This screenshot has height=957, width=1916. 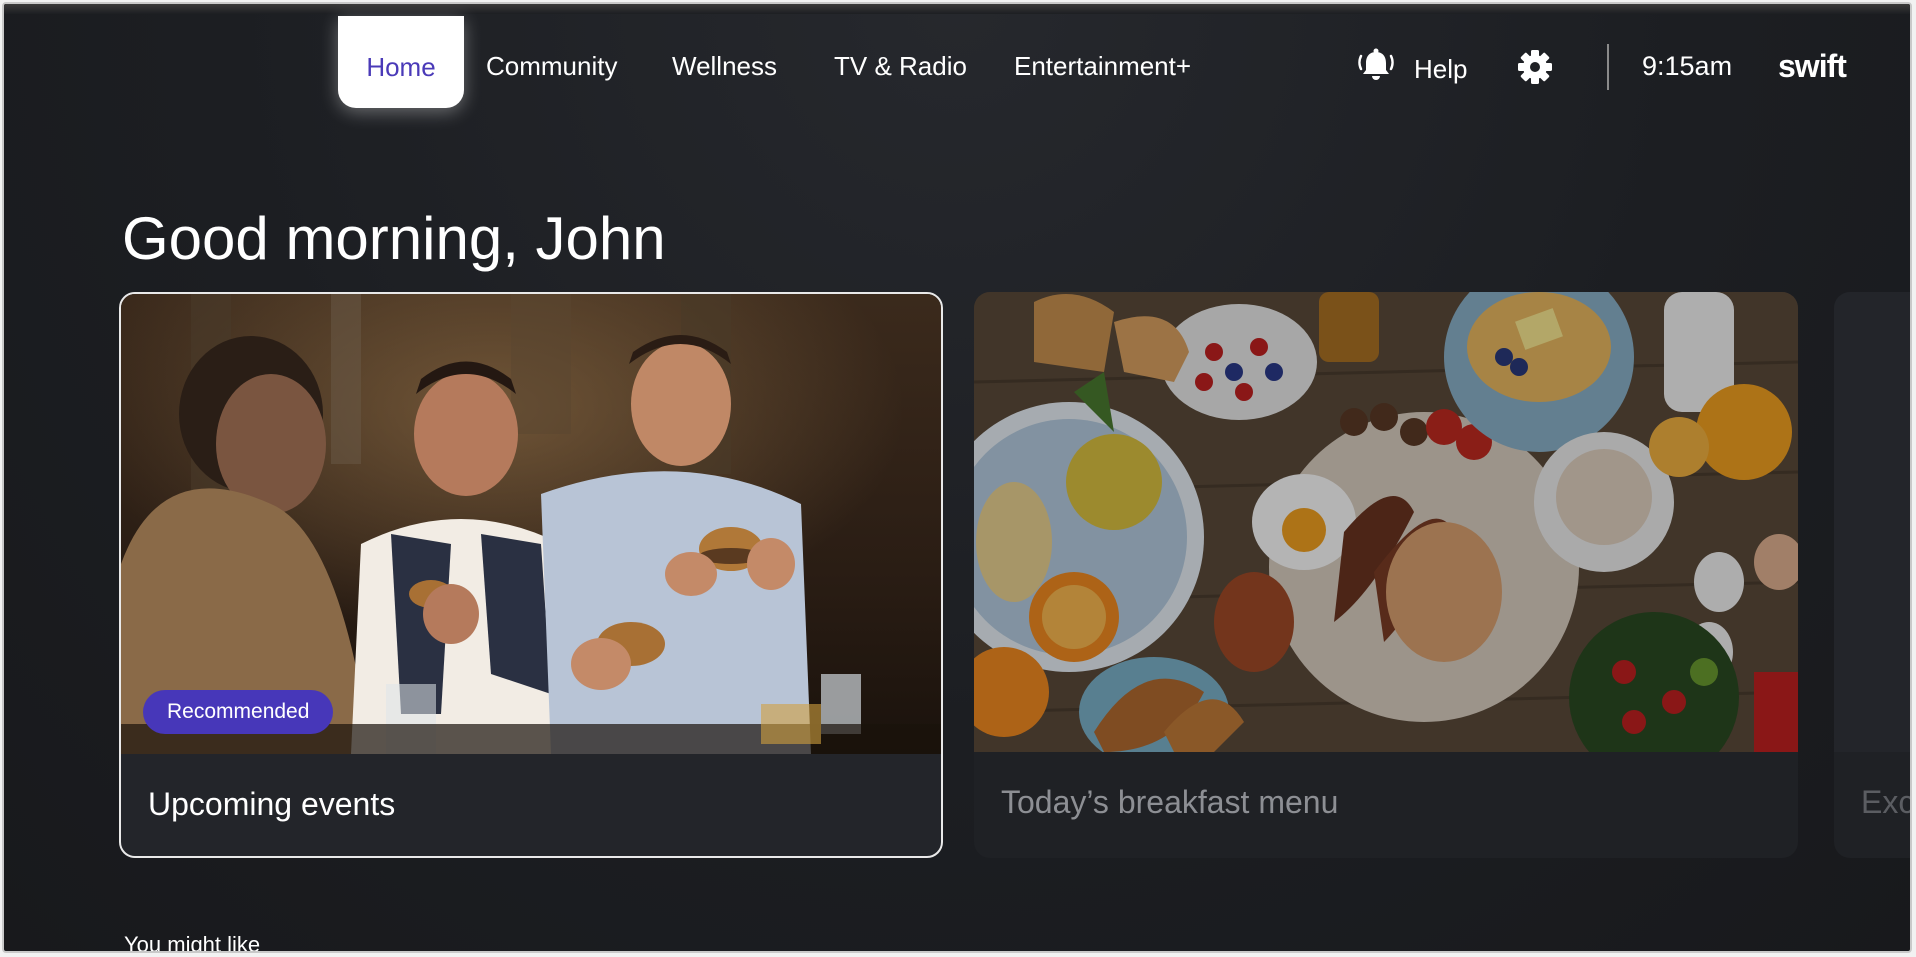 What do you see at coordinates (394, 238) in the screenshot?
I see `page-title: Good morning, John` at bounding box center [394, 238].